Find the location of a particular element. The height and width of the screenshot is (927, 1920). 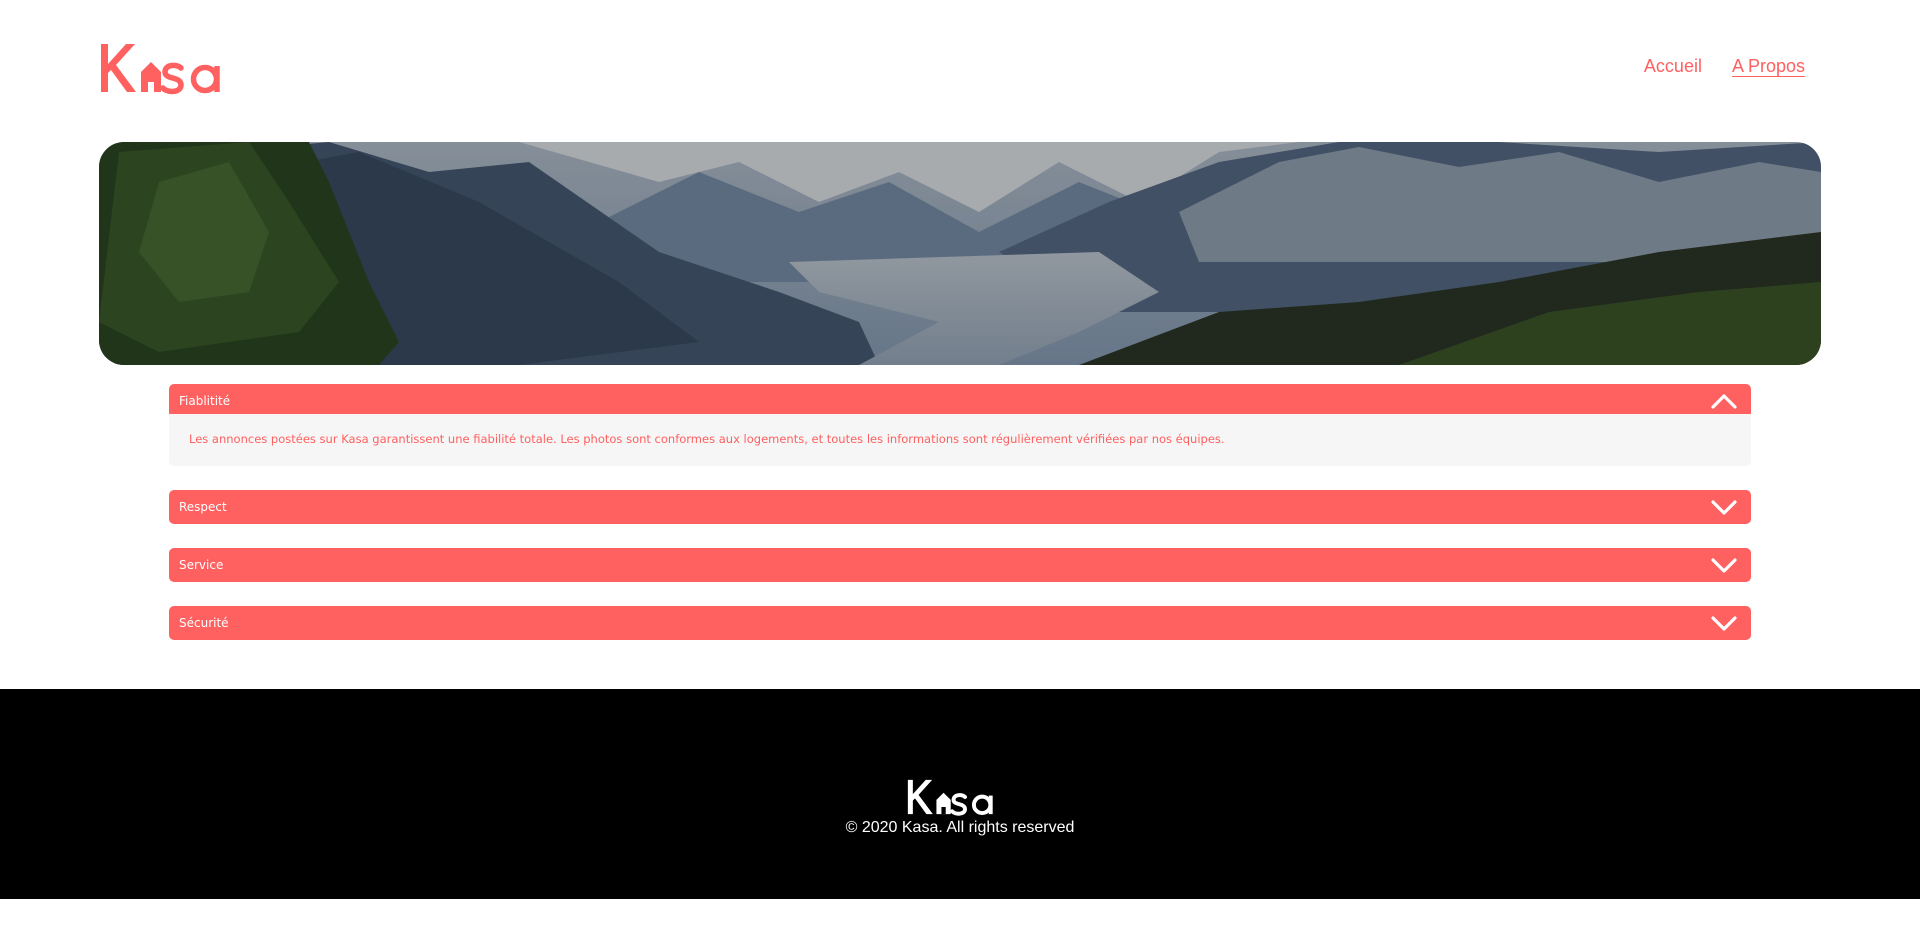

collapse-header-fiabilite: Fiablitité is located at coordinates (960, 401).